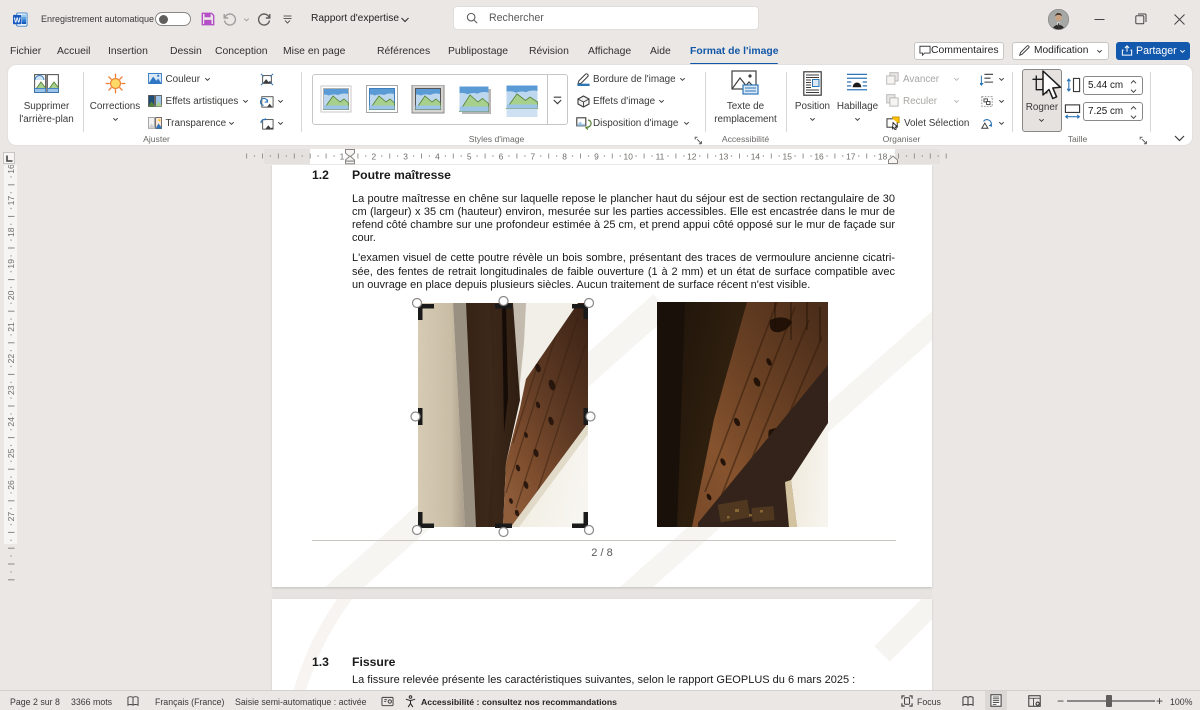  I want to click on svg-text: 11, so click(660, 156).